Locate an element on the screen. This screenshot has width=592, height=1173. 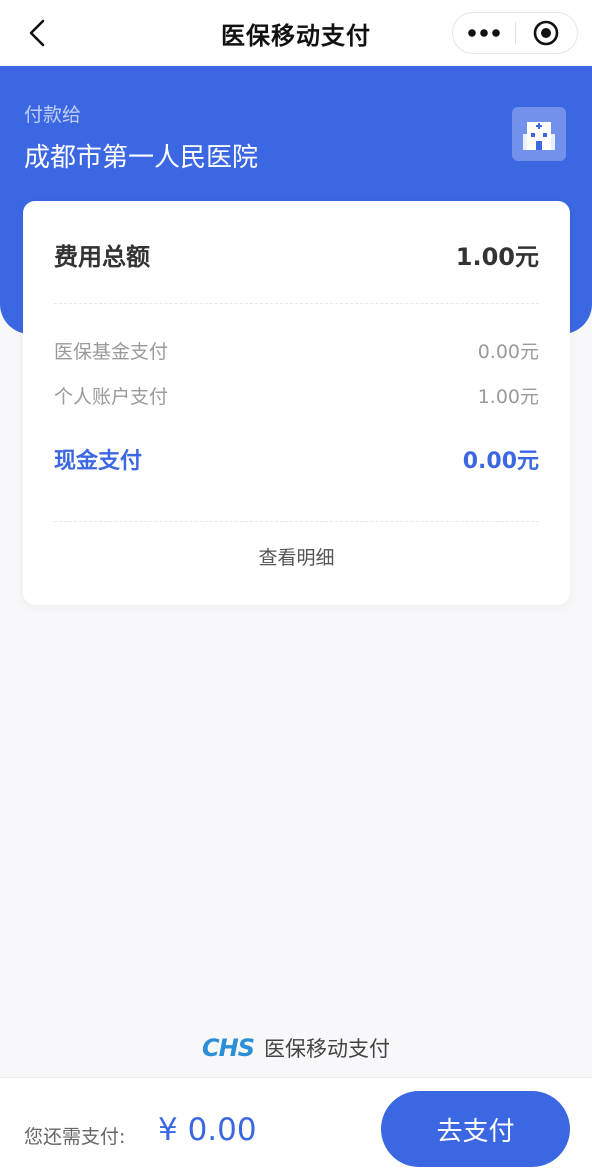
personal-label: 个人账户支付 is located at coordinates (111, 396).